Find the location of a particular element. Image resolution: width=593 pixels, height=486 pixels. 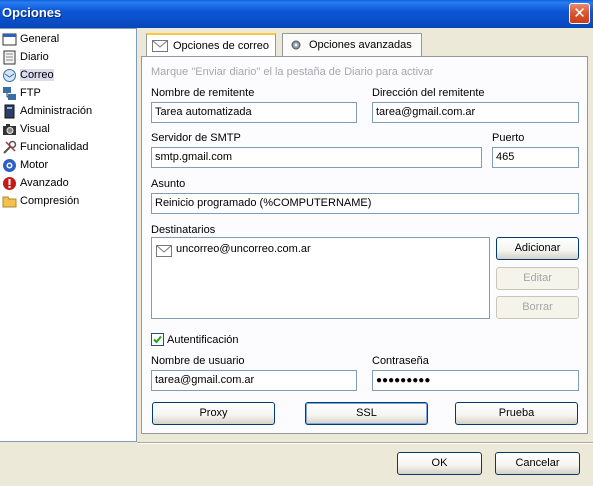

close-icon: ✕ is located at coordinates (579, 13).